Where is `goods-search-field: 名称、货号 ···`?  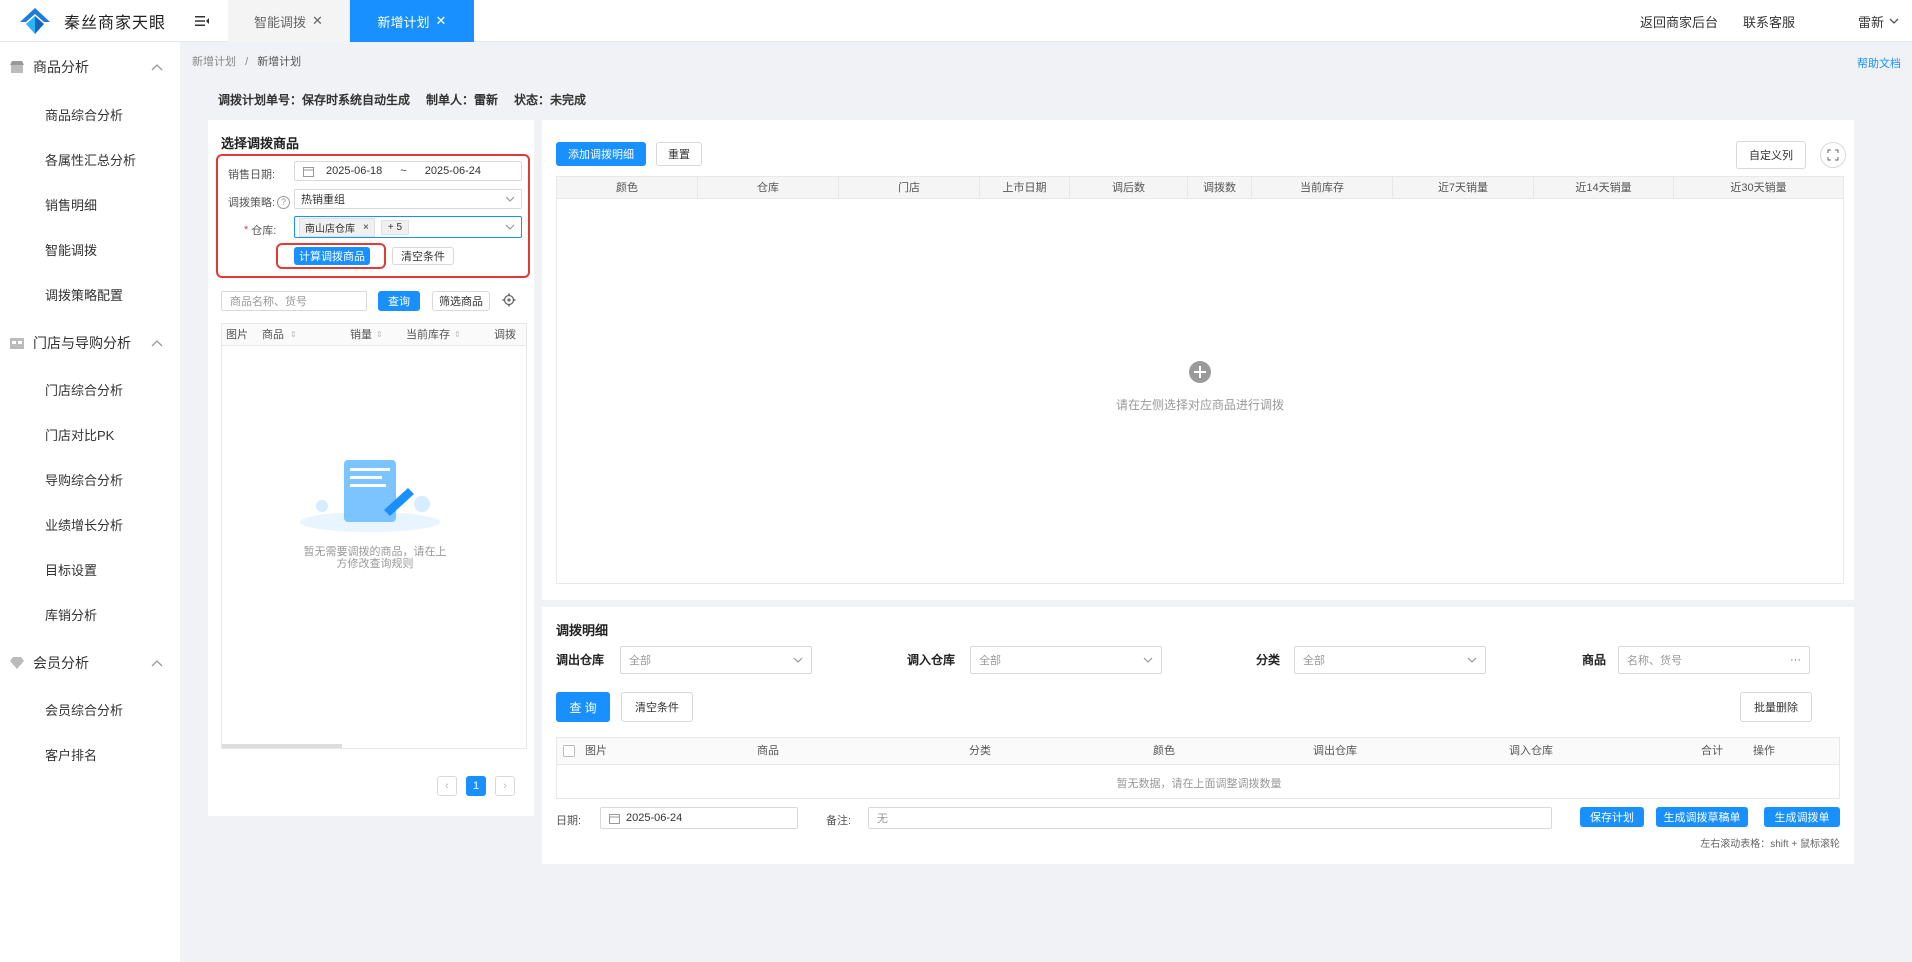
goods-search-field: 名称、货号 ··· is located at coordinates (1714, 660).